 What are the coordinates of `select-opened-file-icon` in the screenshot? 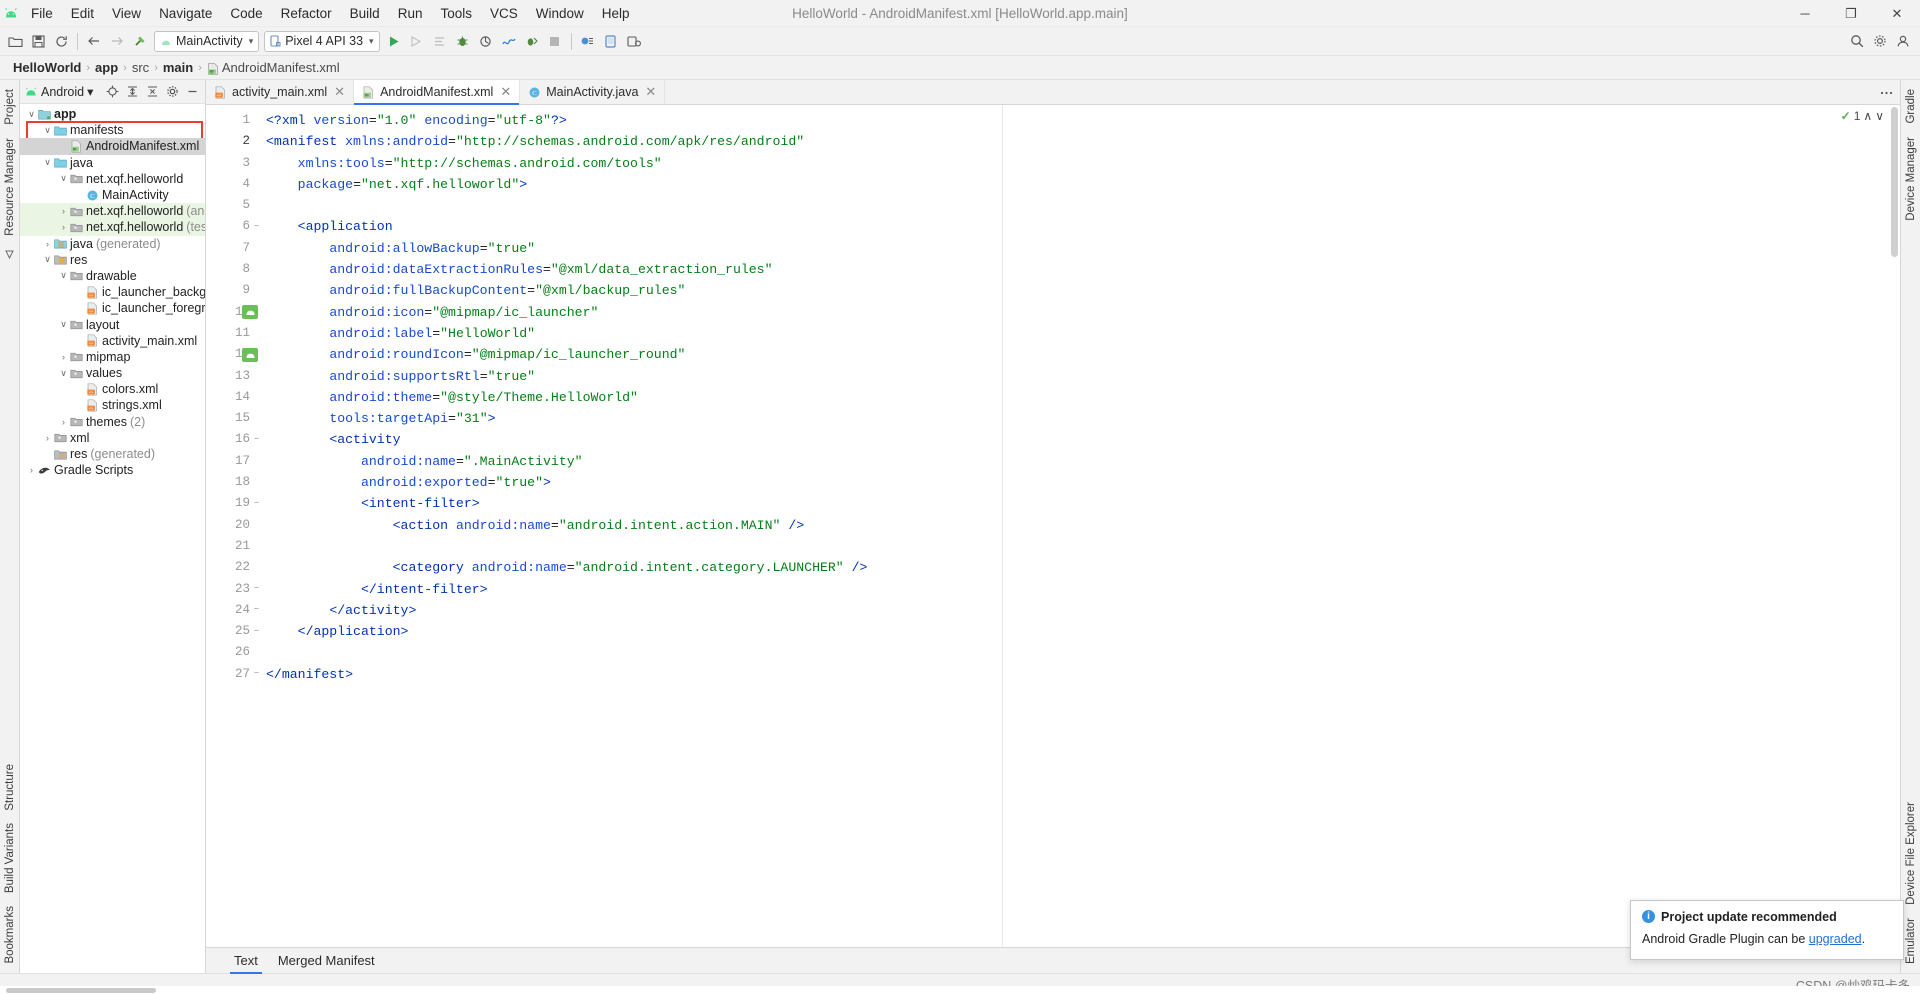 It's located at (112, 92).